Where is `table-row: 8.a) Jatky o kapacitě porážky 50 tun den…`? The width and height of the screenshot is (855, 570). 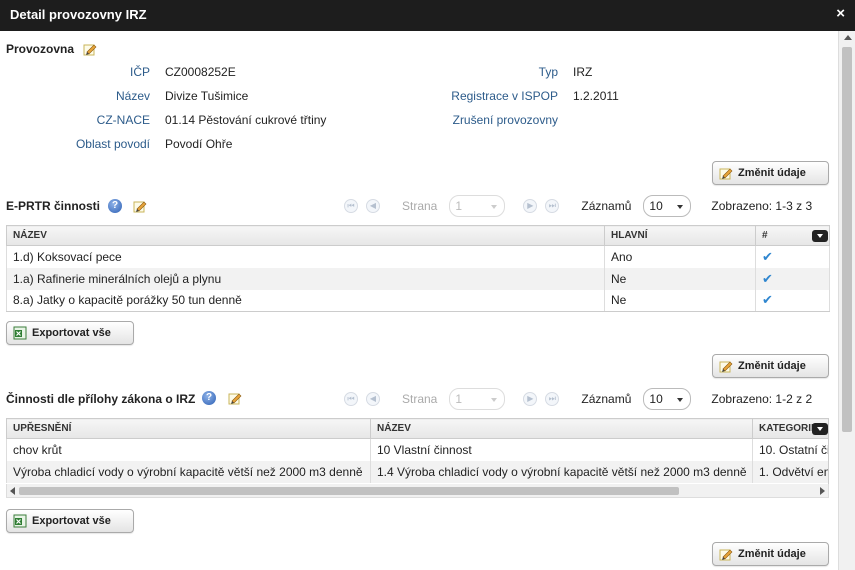 table-row: 8.a) Jatky o kapacitě porážky 50 tun den… is located at coordinates (418, 300).